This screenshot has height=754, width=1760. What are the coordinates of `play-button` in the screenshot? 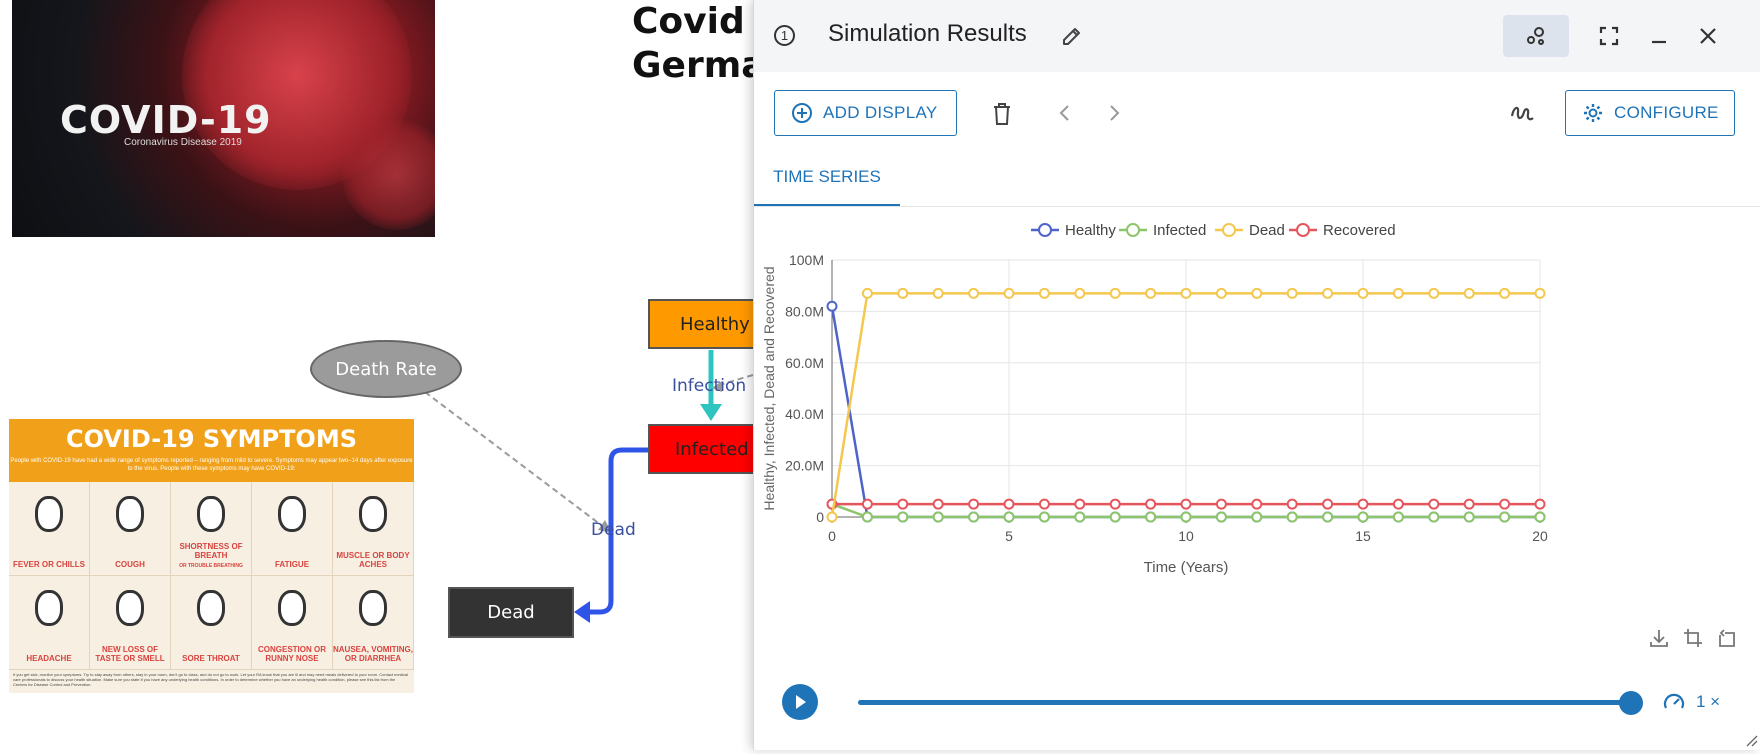 It's located at (800, 702).